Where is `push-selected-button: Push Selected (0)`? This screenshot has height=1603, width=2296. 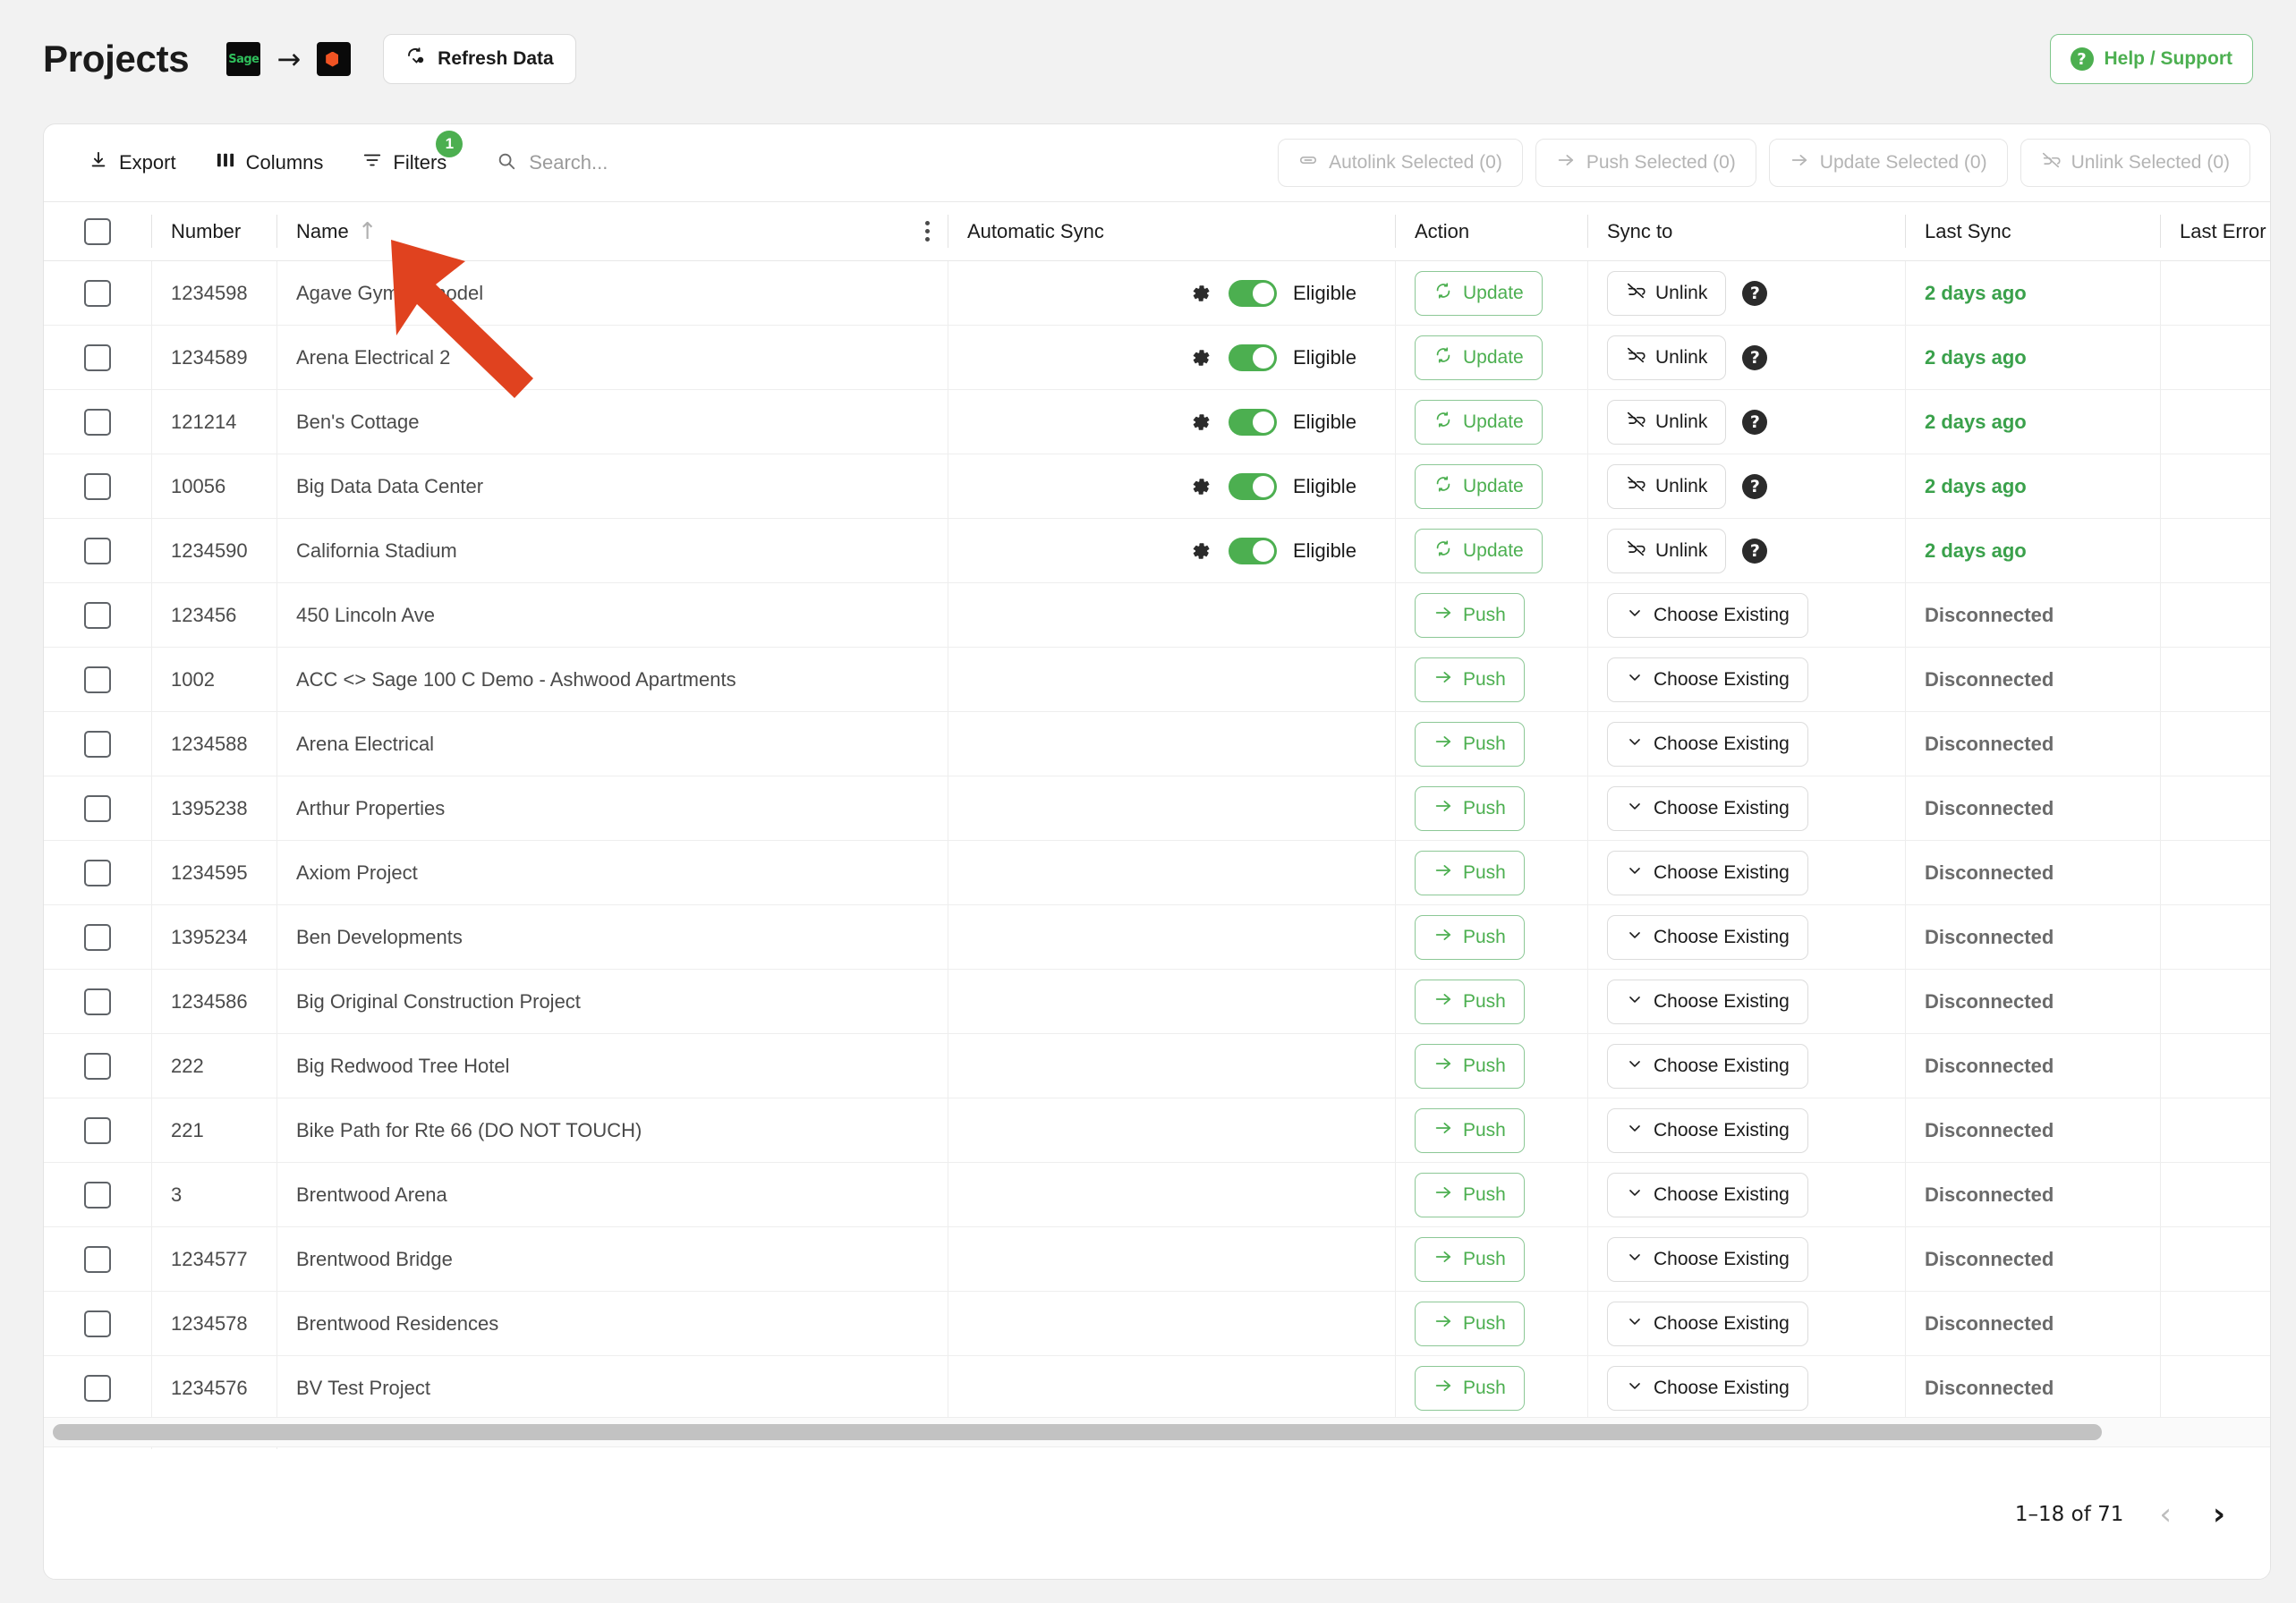
push-selected-button: Push Selected (0) is located at coordinates (1645, 163).